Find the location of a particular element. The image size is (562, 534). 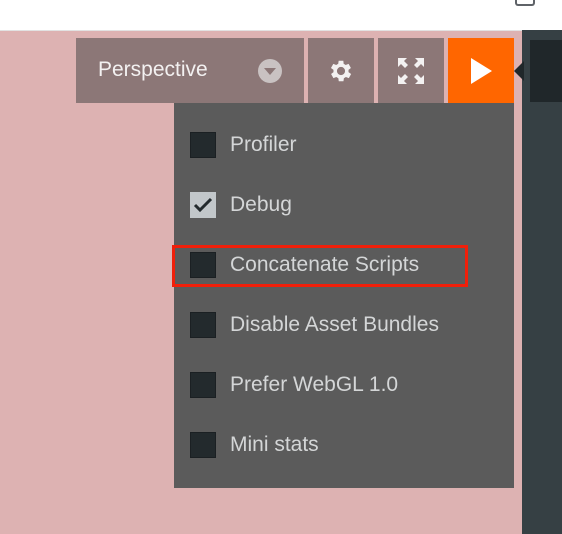

highlight-box is located at coordinates (320, 266).